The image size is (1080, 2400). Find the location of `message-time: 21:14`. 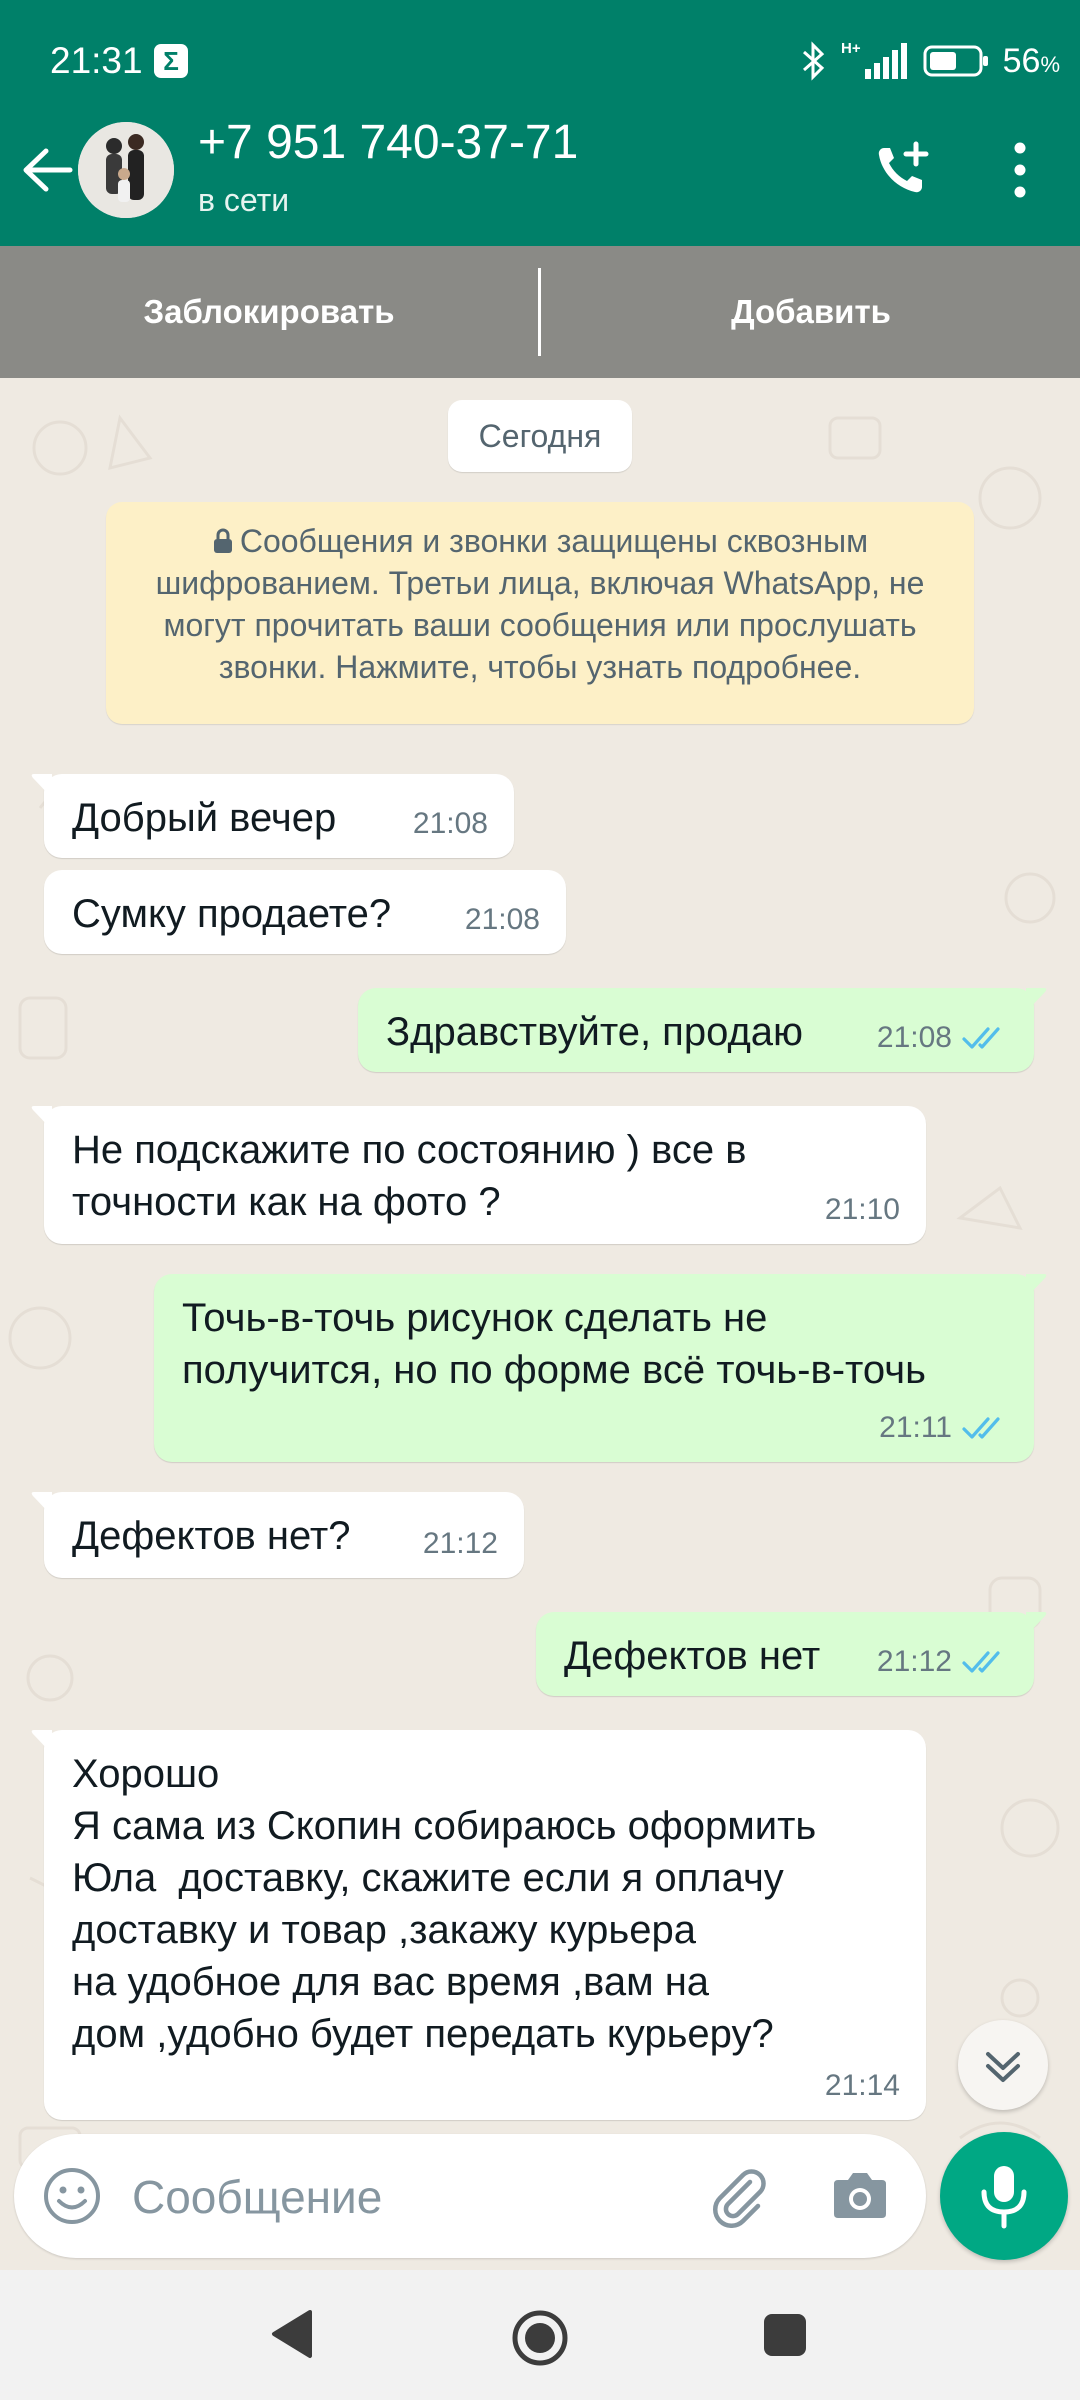

message-time: 21:14 is located at coordinates (862, 2085).